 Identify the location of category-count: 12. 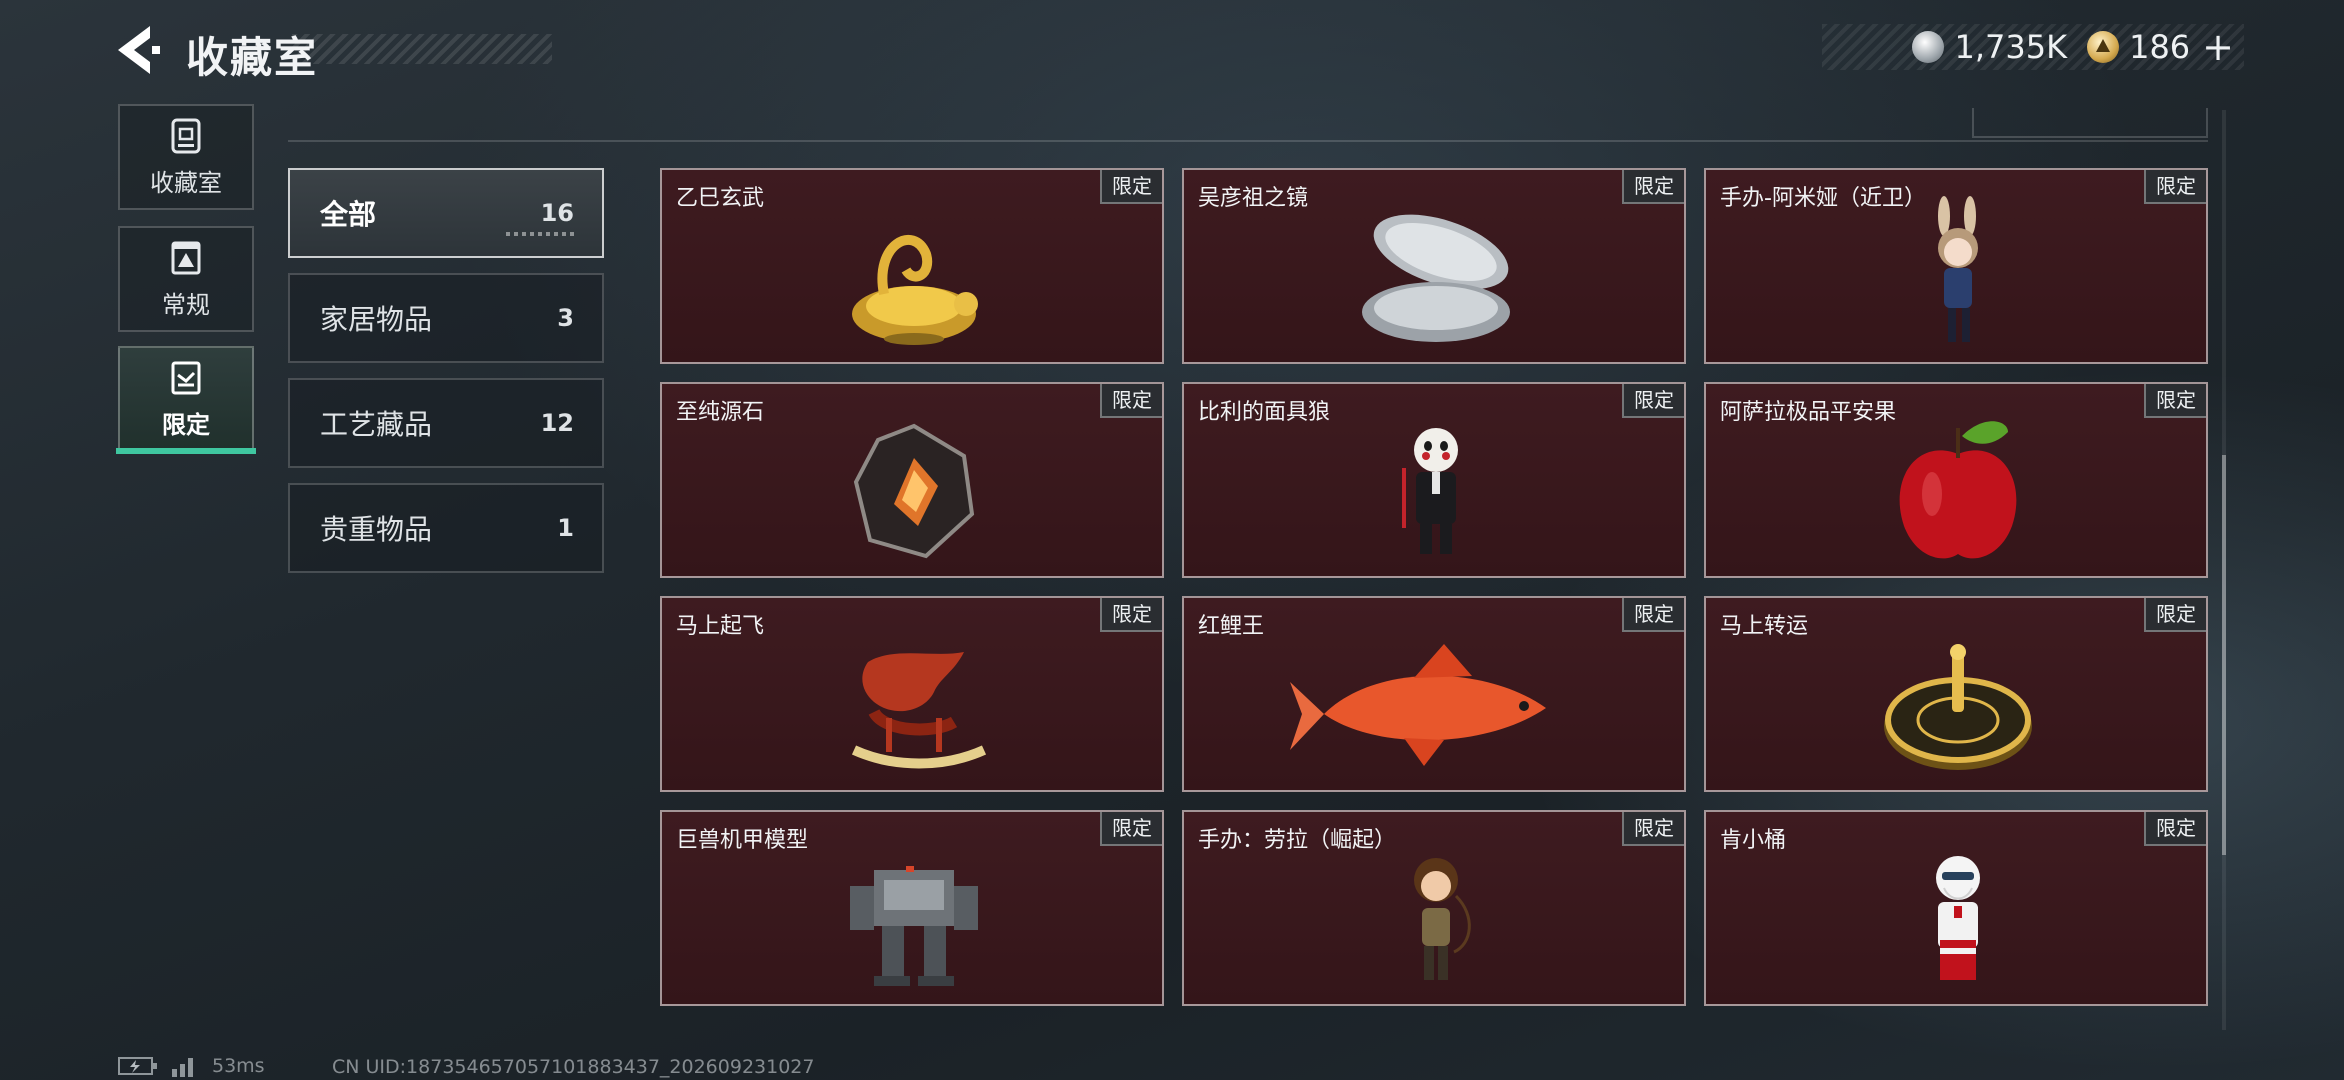
(557, 423).